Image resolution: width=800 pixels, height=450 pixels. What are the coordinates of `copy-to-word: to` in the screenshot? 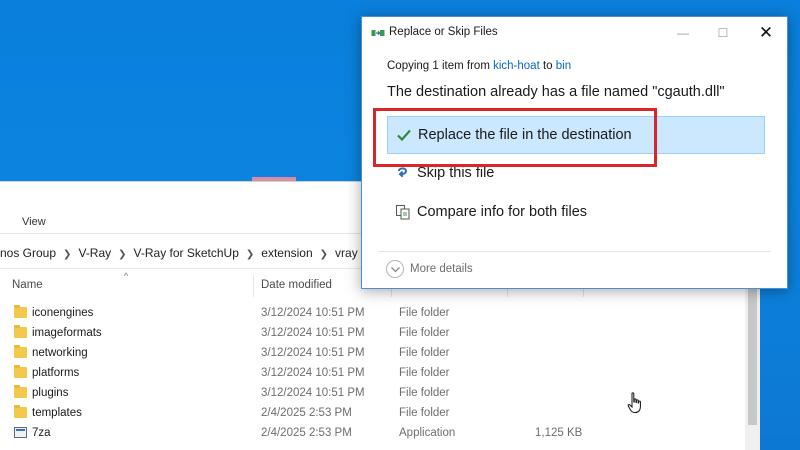 It's located at (547, 66).